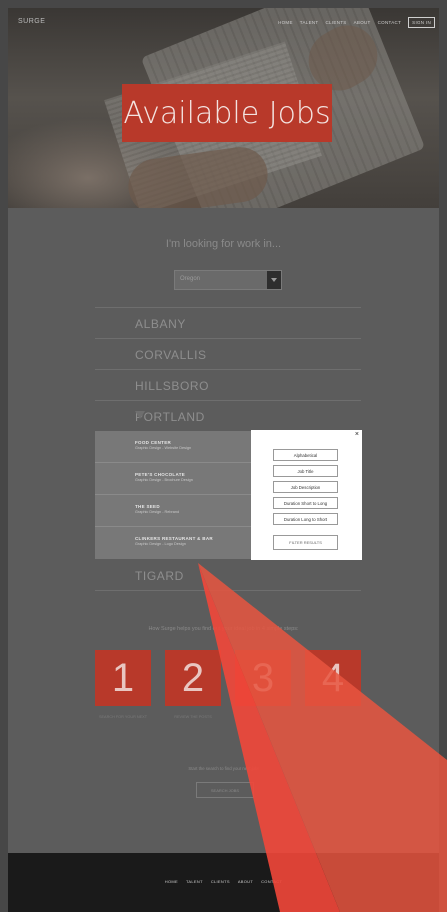  Describe the element at coordinates (160, 474) in the screenshot. I see `job-title: PETE'S CHOCOLATE` at that location.